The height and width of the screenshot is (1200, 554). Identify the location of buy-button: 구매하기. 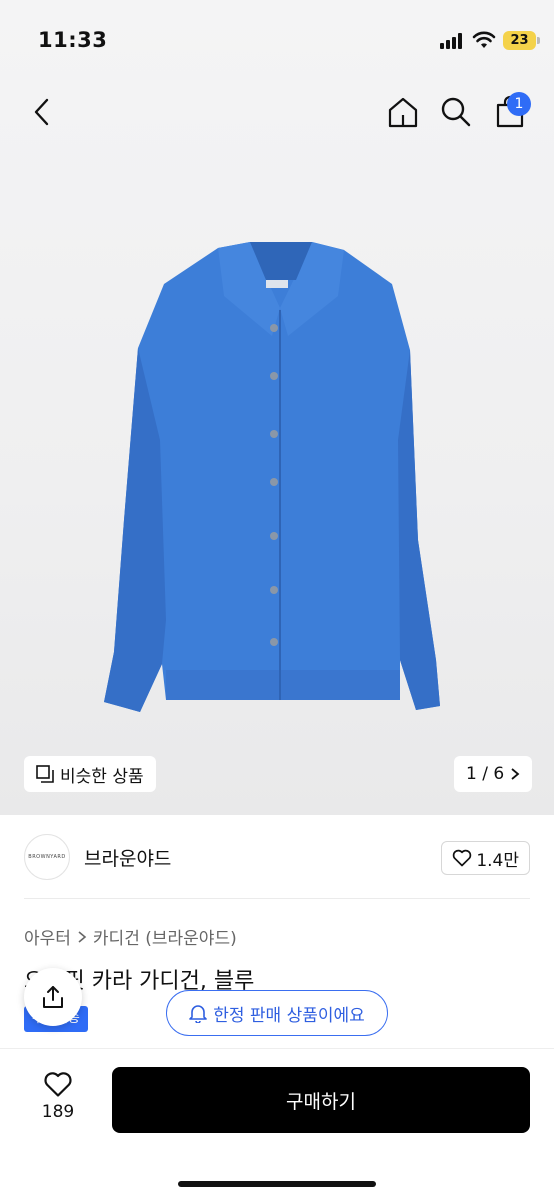
(321, 1100).